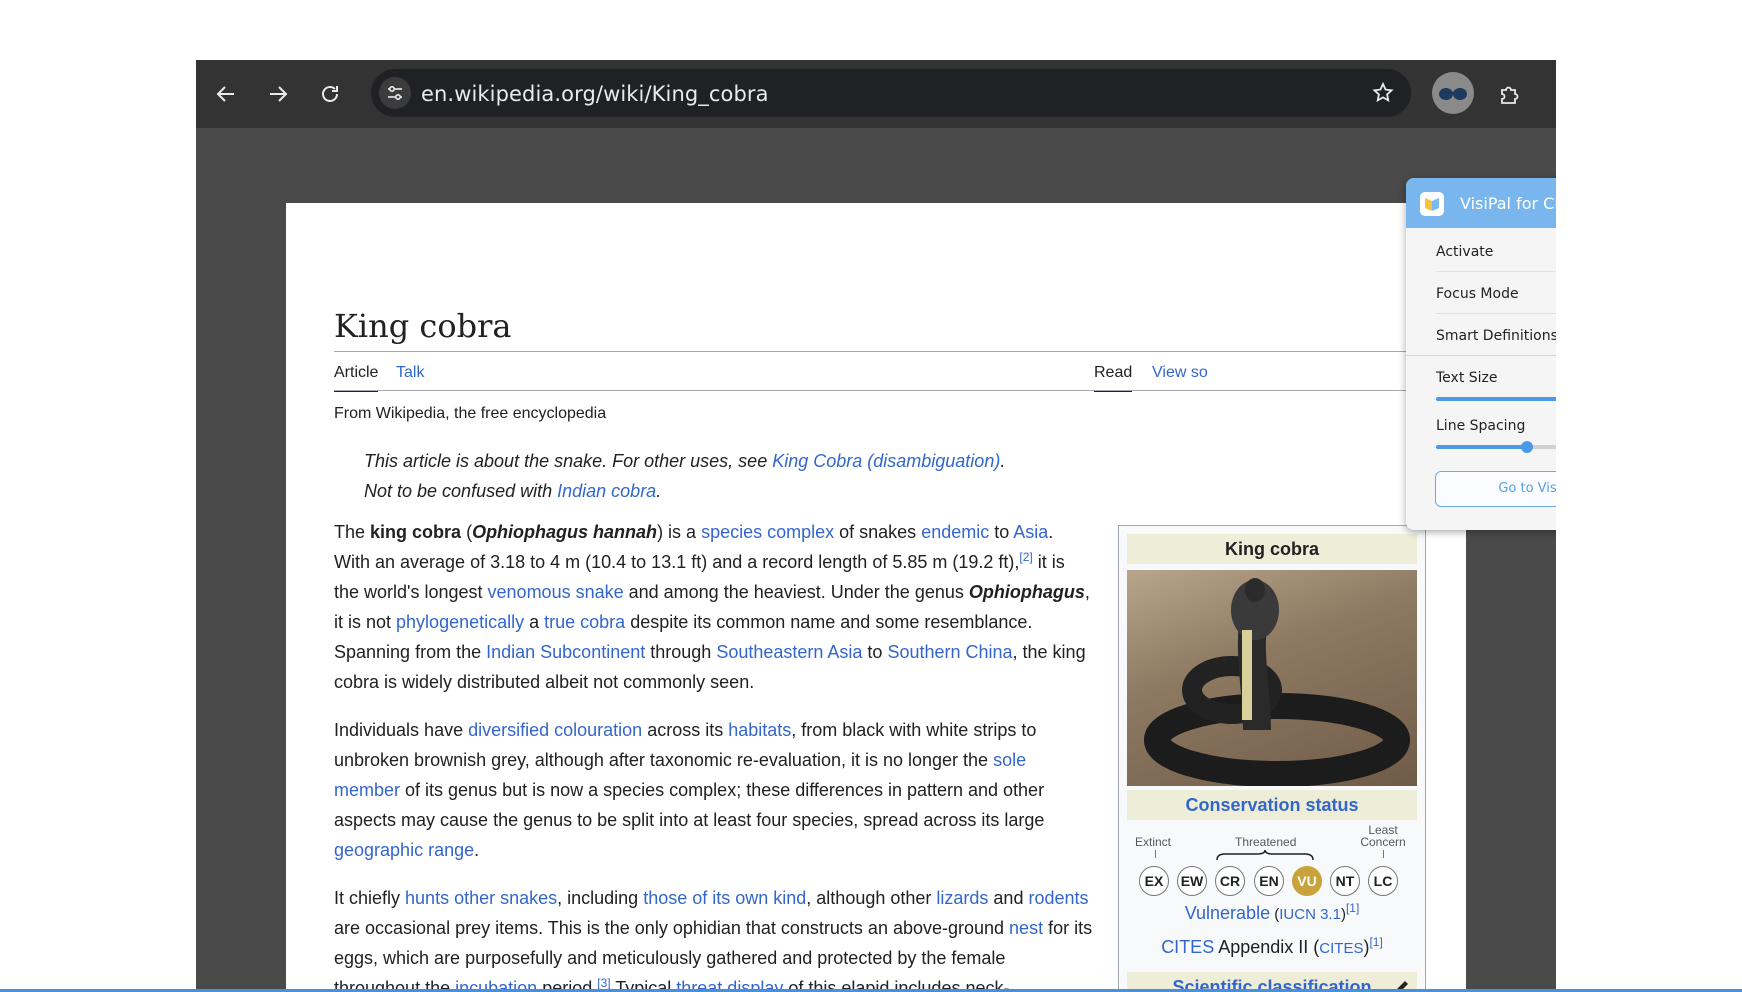  What do you see at coordinates (1495, 489) in the screenshot?
I see `go-to-visipods-button: Go to VisiPods` at bounding box center [1495, 489].